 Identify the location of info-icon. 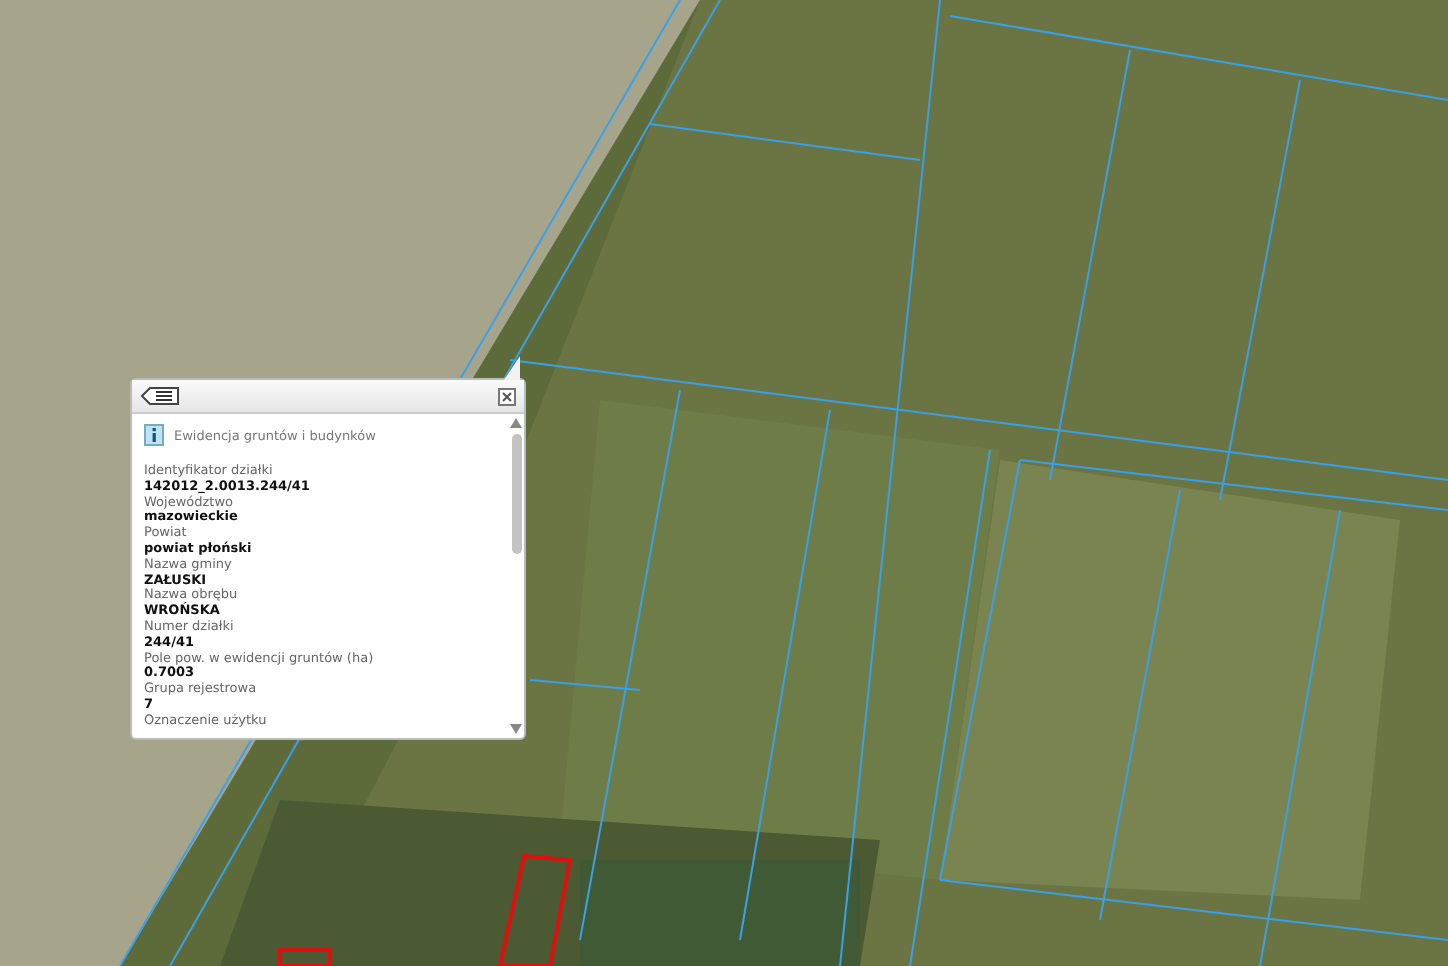
(154, 435).